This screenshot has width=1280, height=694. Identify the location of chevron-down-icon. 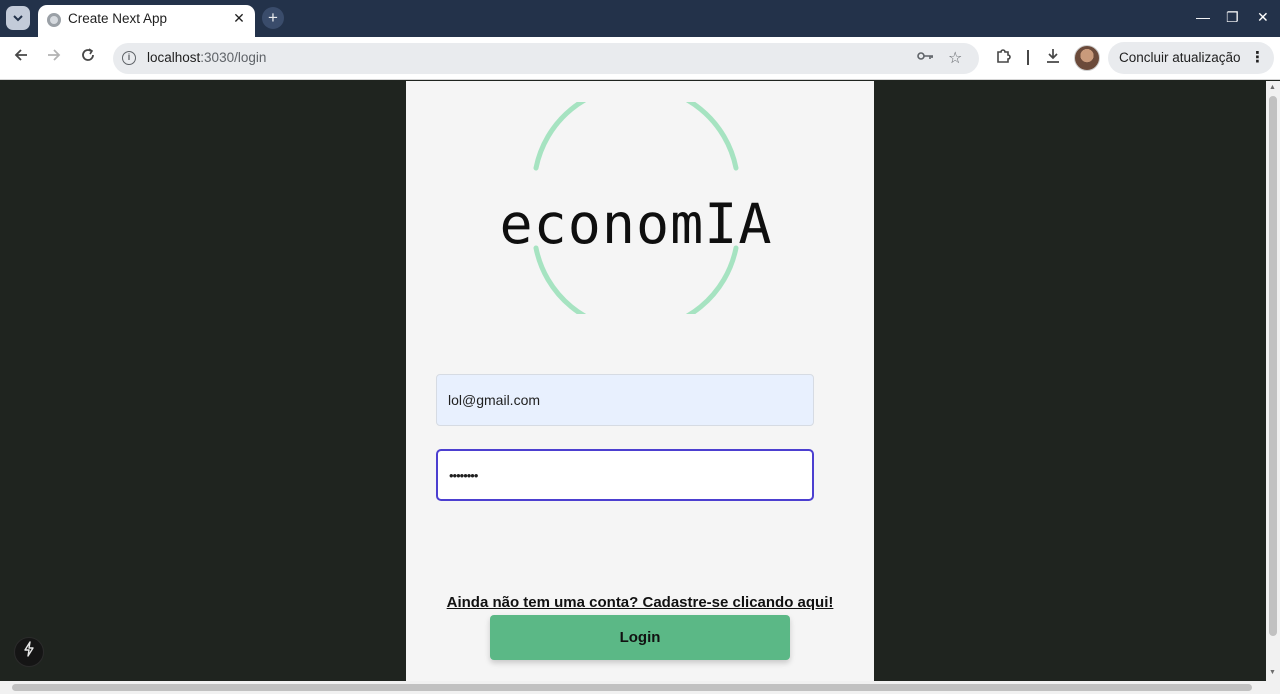
(18, 17).